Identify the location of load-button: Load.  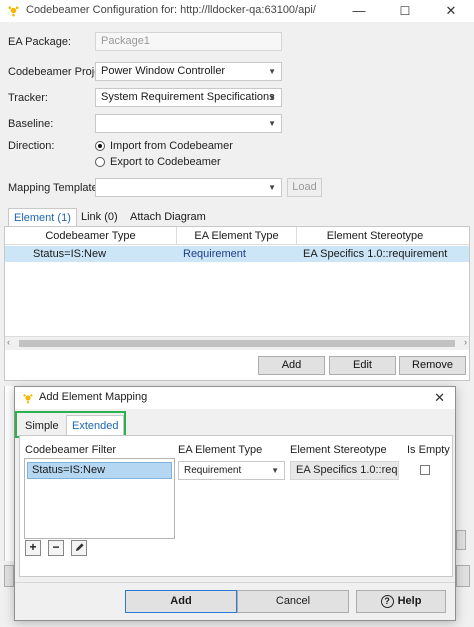
(304, 187).